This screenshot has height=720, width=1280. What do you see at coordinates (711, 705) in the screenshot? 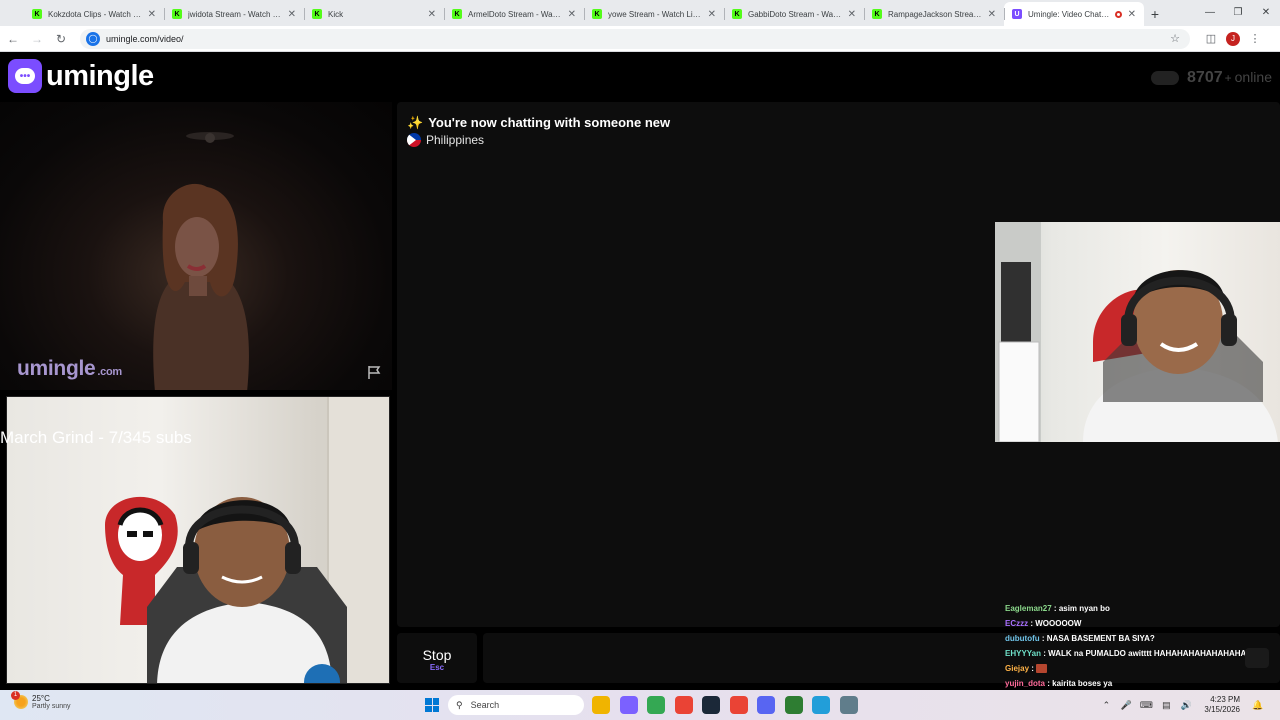
I see `steam-icon` at bounding box center [711, 705].